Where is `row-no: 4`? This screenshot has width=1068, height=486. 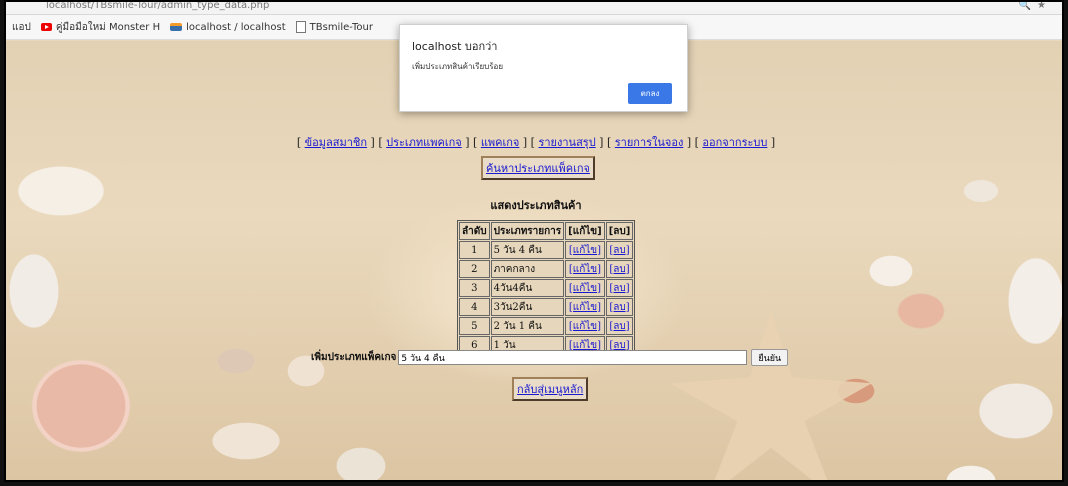 row-no: 4 is located at coordinates (474, 307).